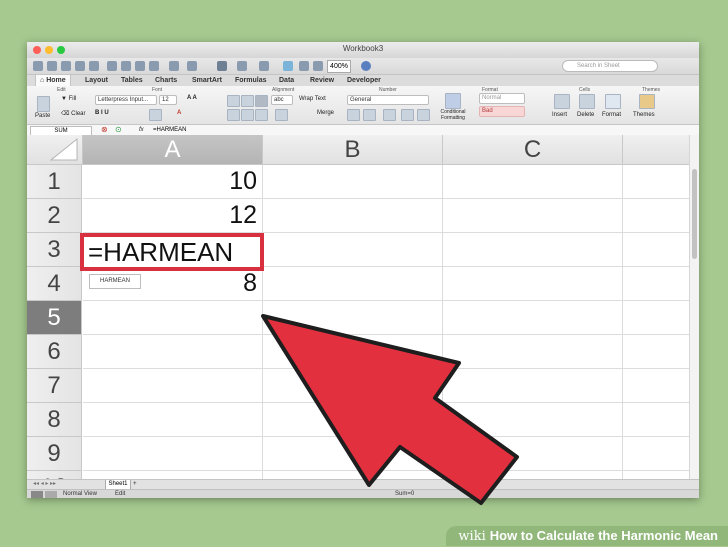  I want to click on pointer-arrow-graphic, so click(390, 409).